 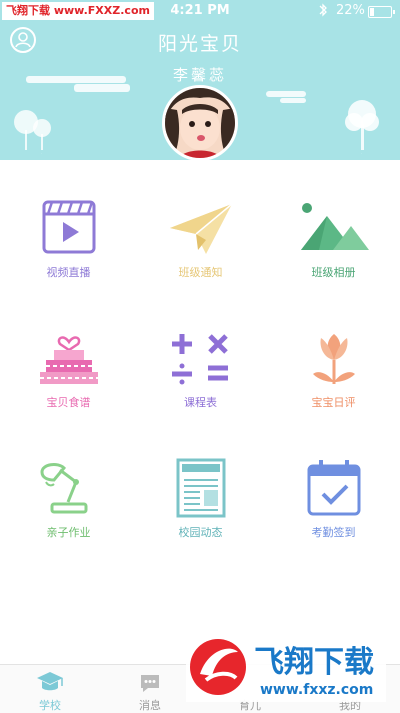 What do you see at coordinates (50, 681) in the screenshot?
I see `graduation-cap-icon` at bounding box center [50, 681].